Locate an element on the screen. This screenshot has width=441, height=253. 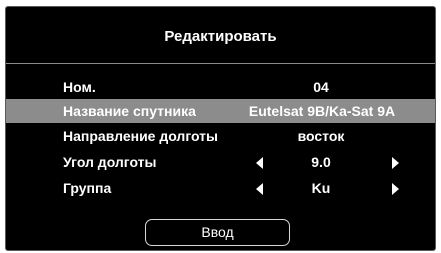
row-group-value: Ku is located at coordinates (321, 188).